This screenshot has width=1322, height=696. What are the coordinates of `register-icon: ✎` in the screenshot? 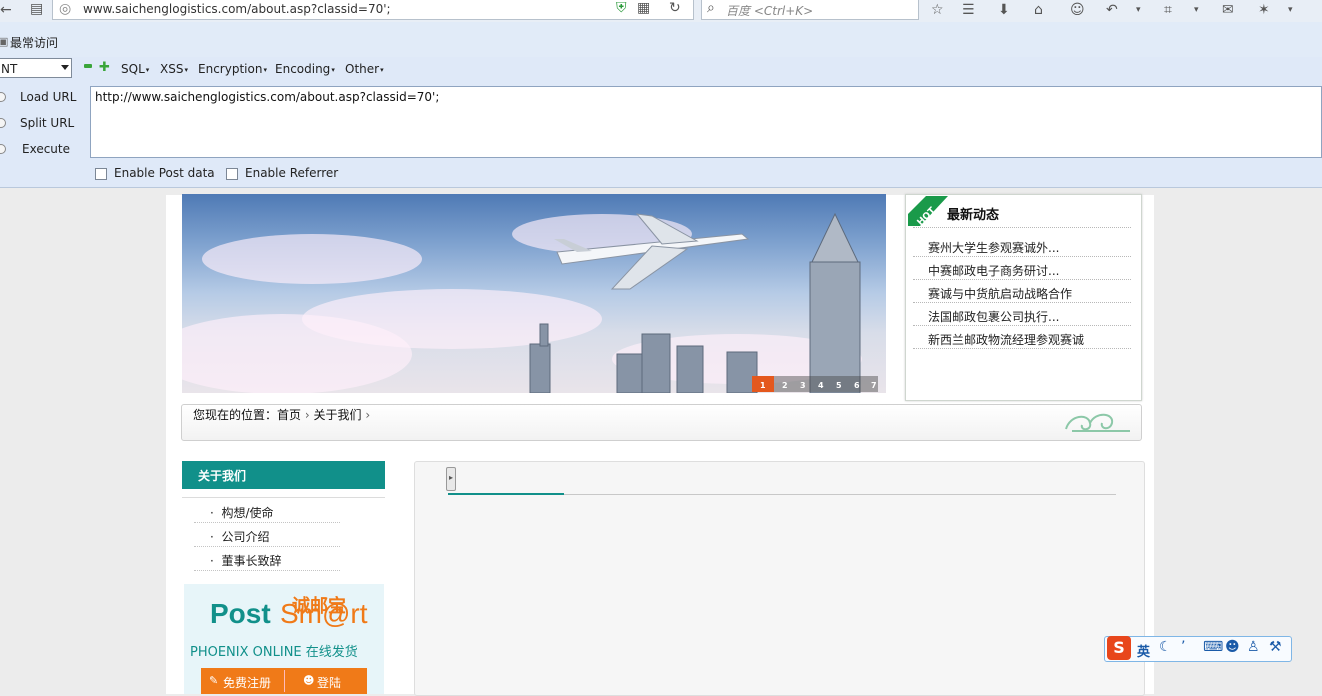 It's located at (214, 680).